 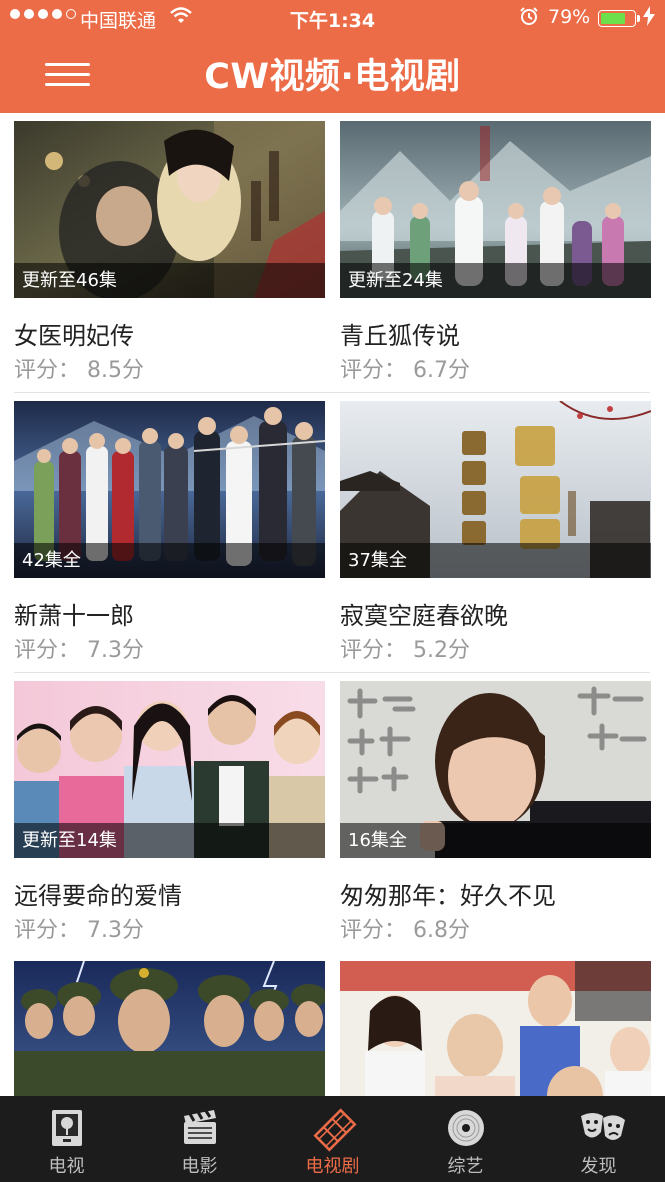 What do you see at coordinates (169, 489) in the screenshot?
I see `show-poster: 42集全` at bounding box center [169, 489].